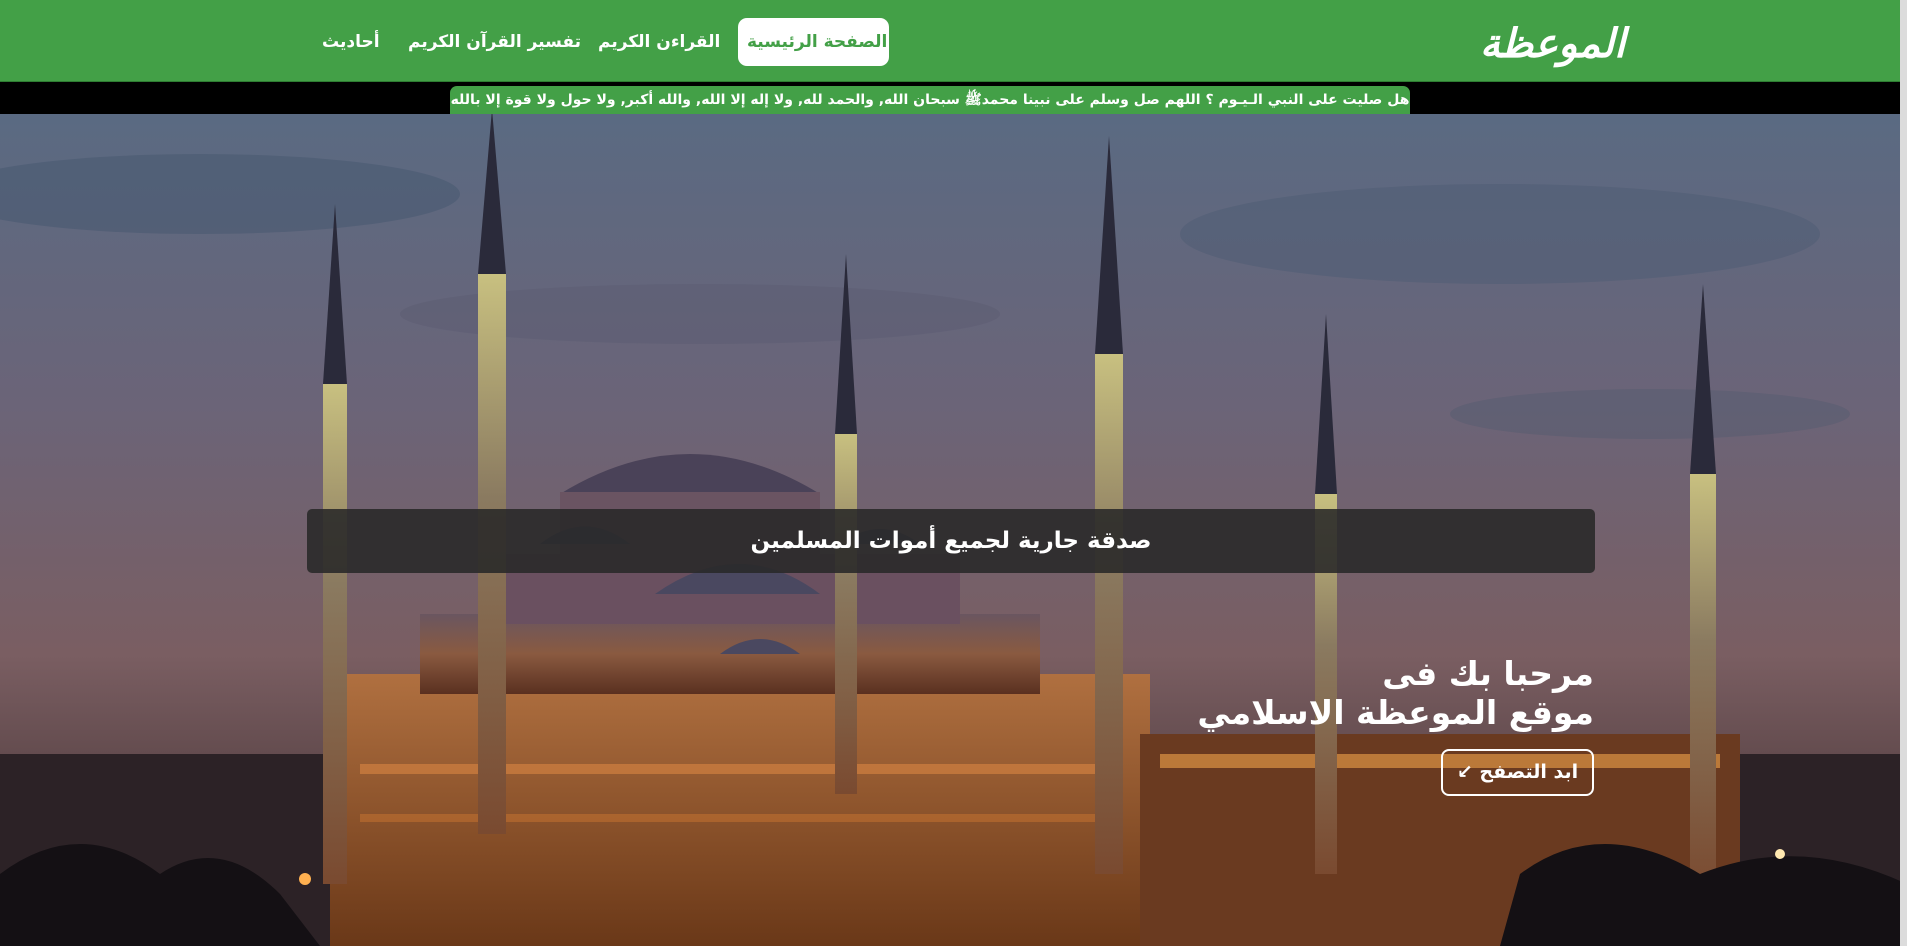 Image resolution: width=1907 pixels, height=946 pixels. I want to click on scrollbar, so click(1903, 473).